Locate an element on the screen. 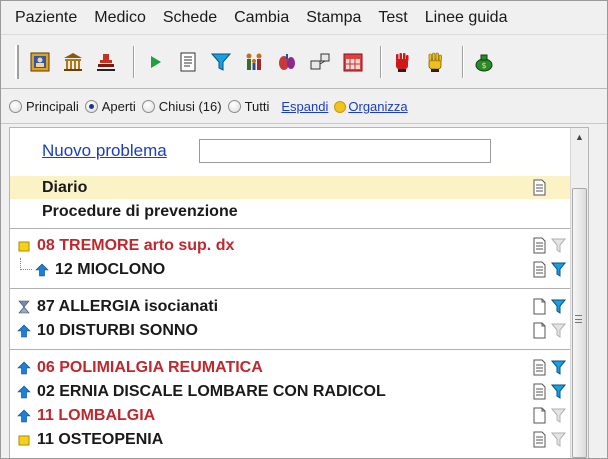 This screenshot has height=459, width=608. patient-card-icon is located at coordinates (40, 61).